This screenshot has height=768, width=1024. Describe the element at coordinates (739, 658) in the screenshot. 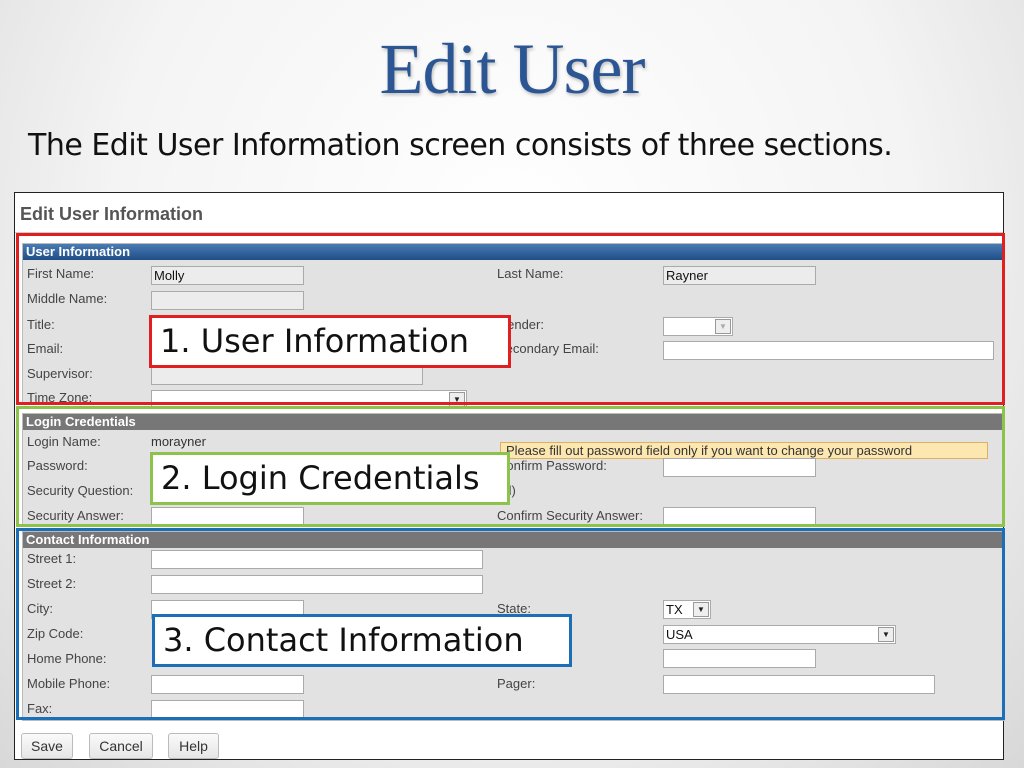

I see `work-phone-input` at that location.